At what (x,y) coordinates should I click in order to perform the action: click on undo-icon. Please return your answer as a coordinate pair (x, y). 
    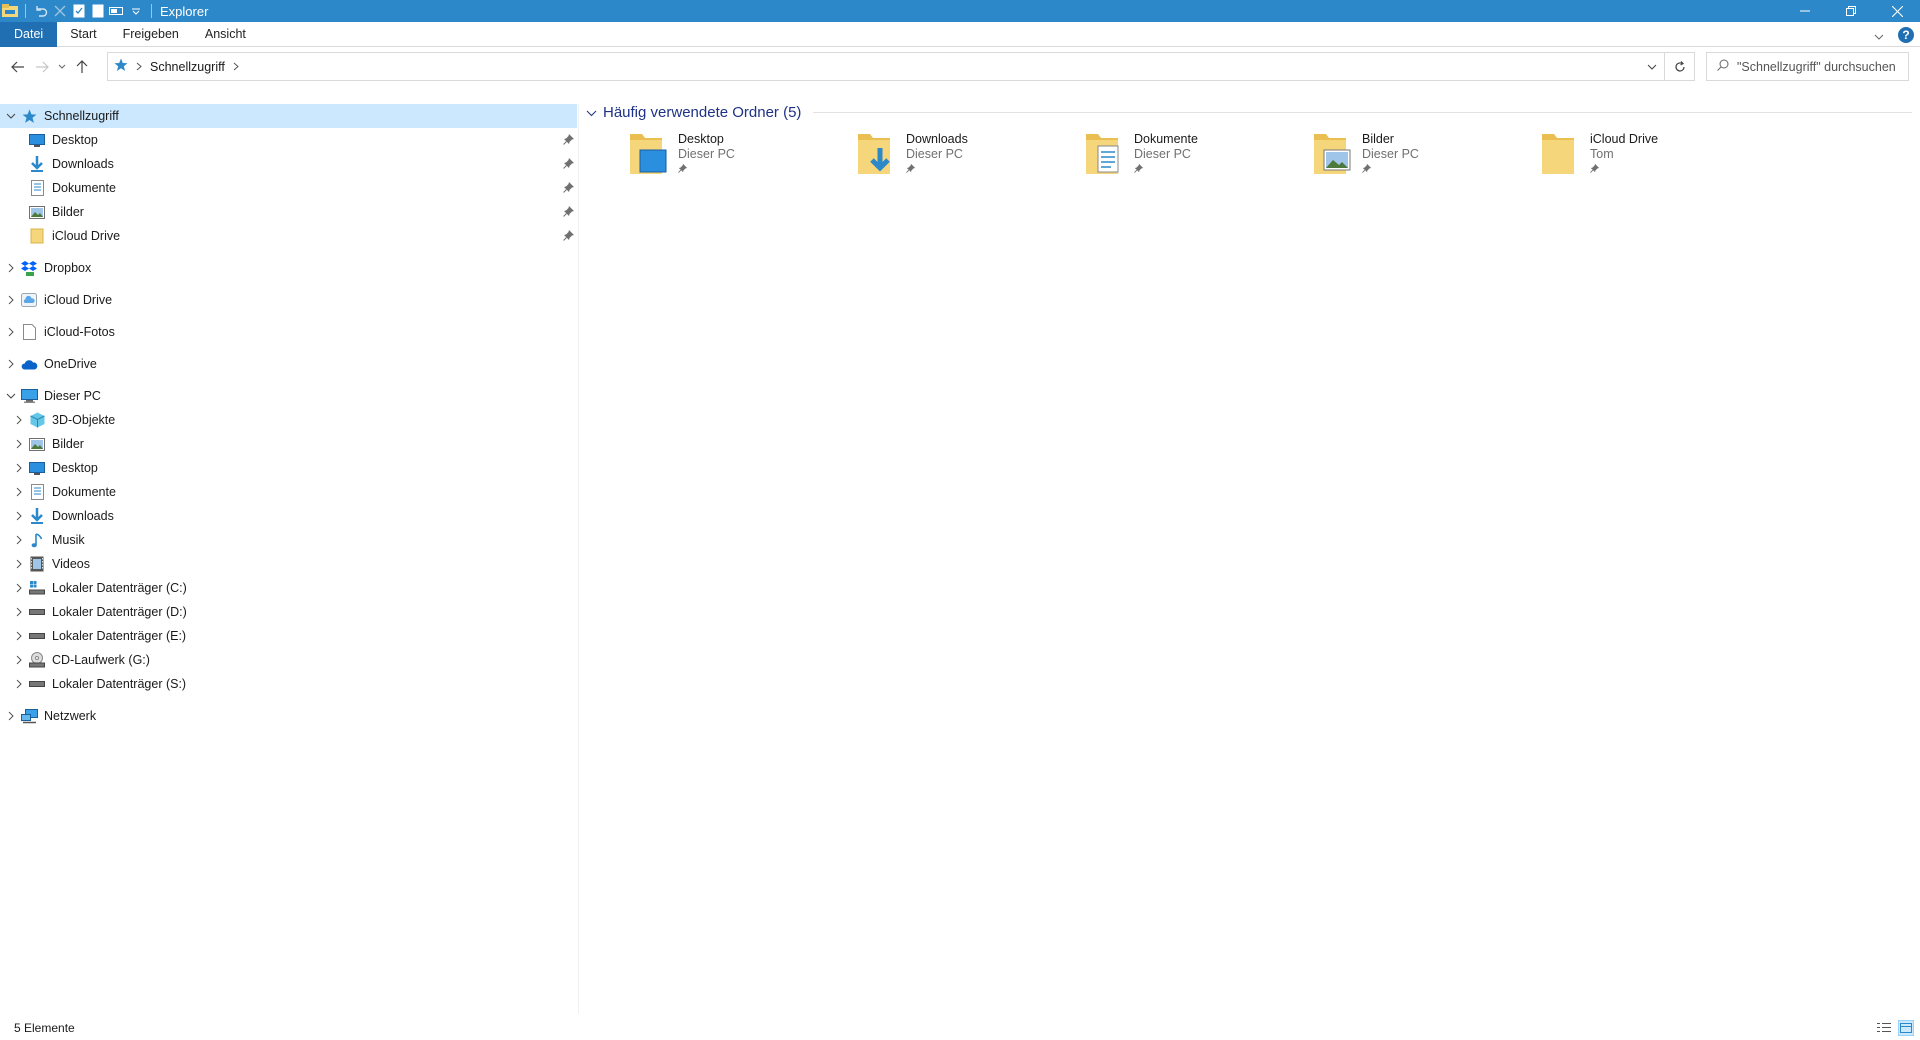
    Looking at the image, I should click on (41, 11).